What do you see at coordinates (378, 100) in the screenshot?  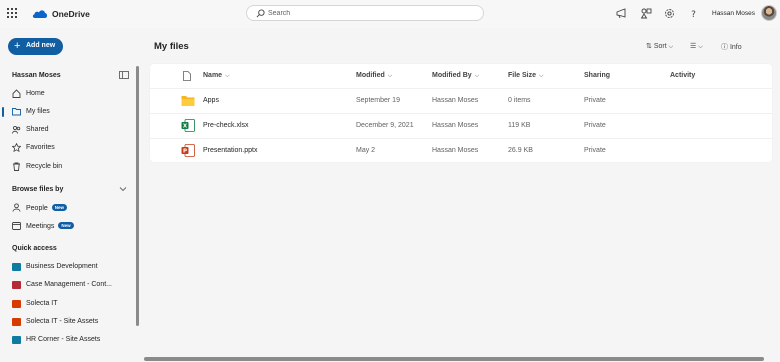 I see `file-modified: September 19` at bounding box center [378, 100].